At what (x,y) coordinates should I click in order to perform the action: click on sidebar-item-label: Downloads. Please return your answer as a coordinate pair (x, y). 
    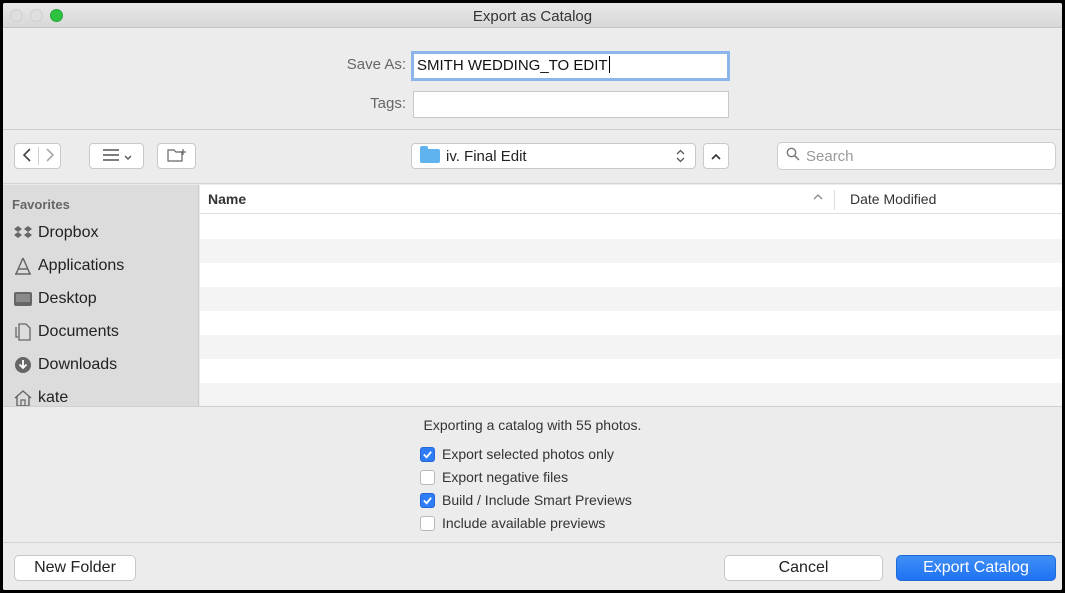
    Looking at the image, I should click on (78, 364).